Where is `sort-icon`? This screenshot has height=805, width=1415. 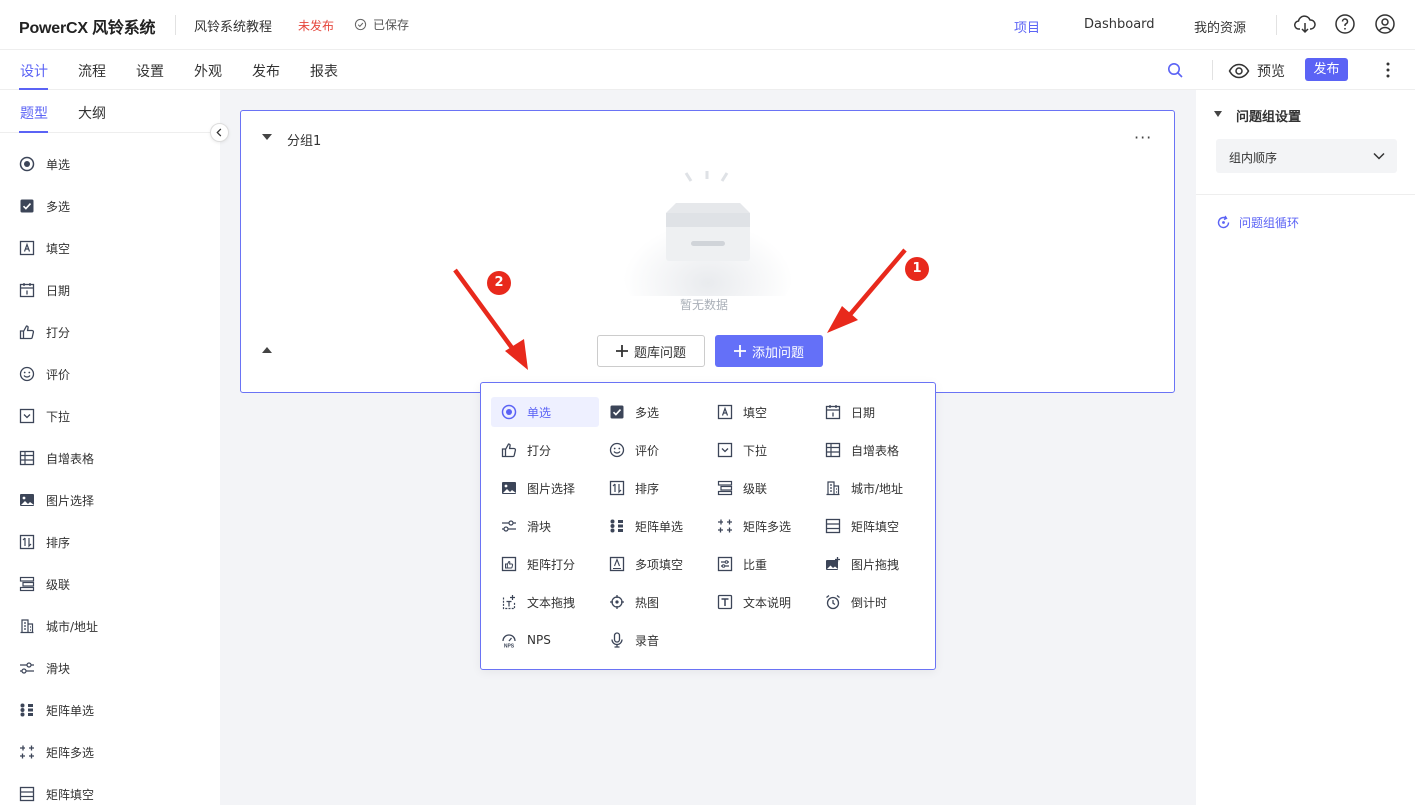
sort-icon is located at coordinates (27, 542).